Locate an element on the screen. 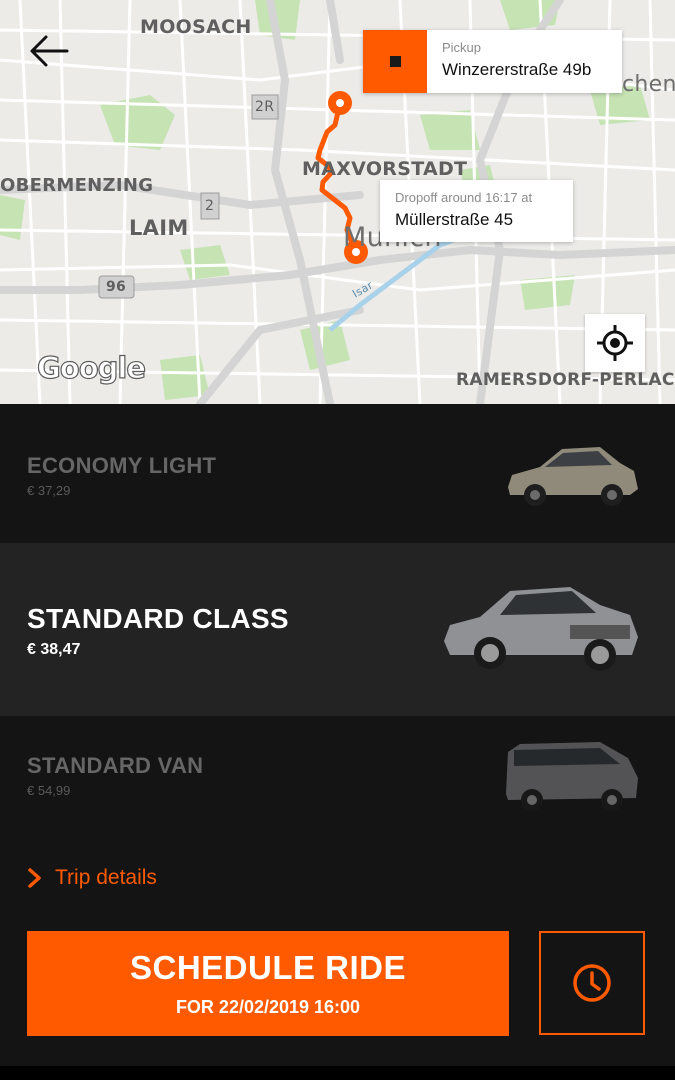  trip-details-label: Trip details is located at coordinates (106, 877).